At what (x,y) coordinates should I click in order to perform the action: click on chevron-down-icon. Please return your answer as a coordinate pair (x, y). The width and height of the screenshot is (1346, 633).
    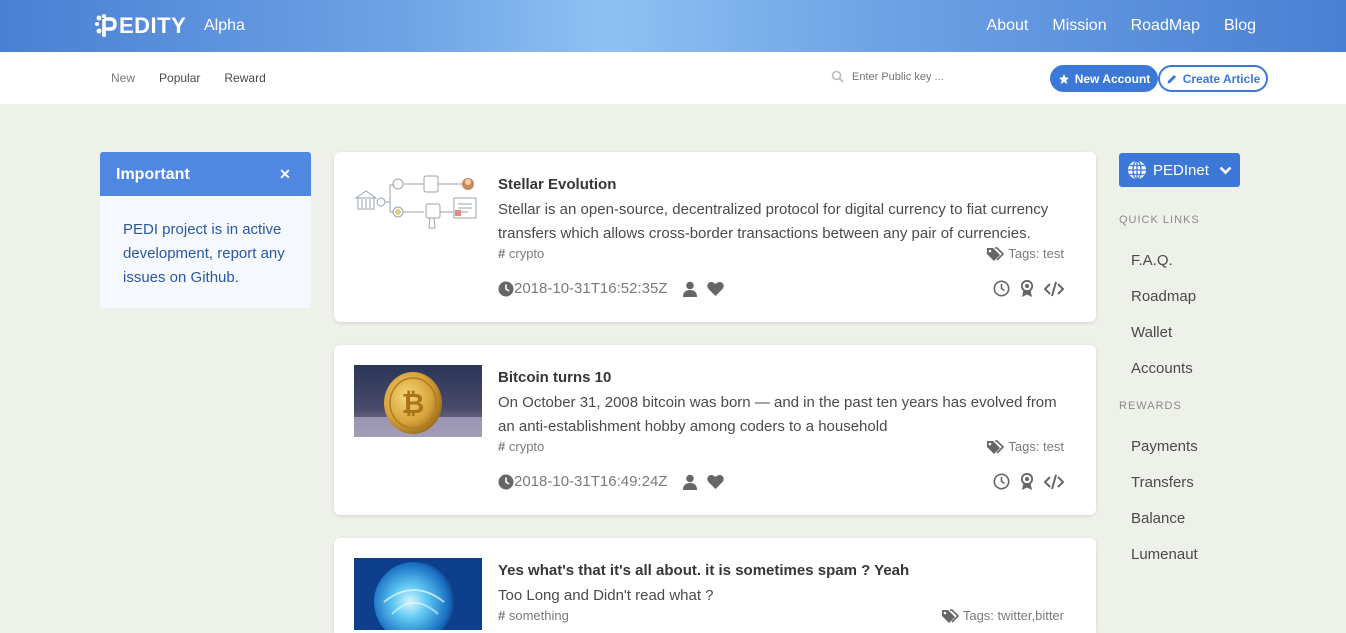
    Looking at the image, I should click on (1225, 170).